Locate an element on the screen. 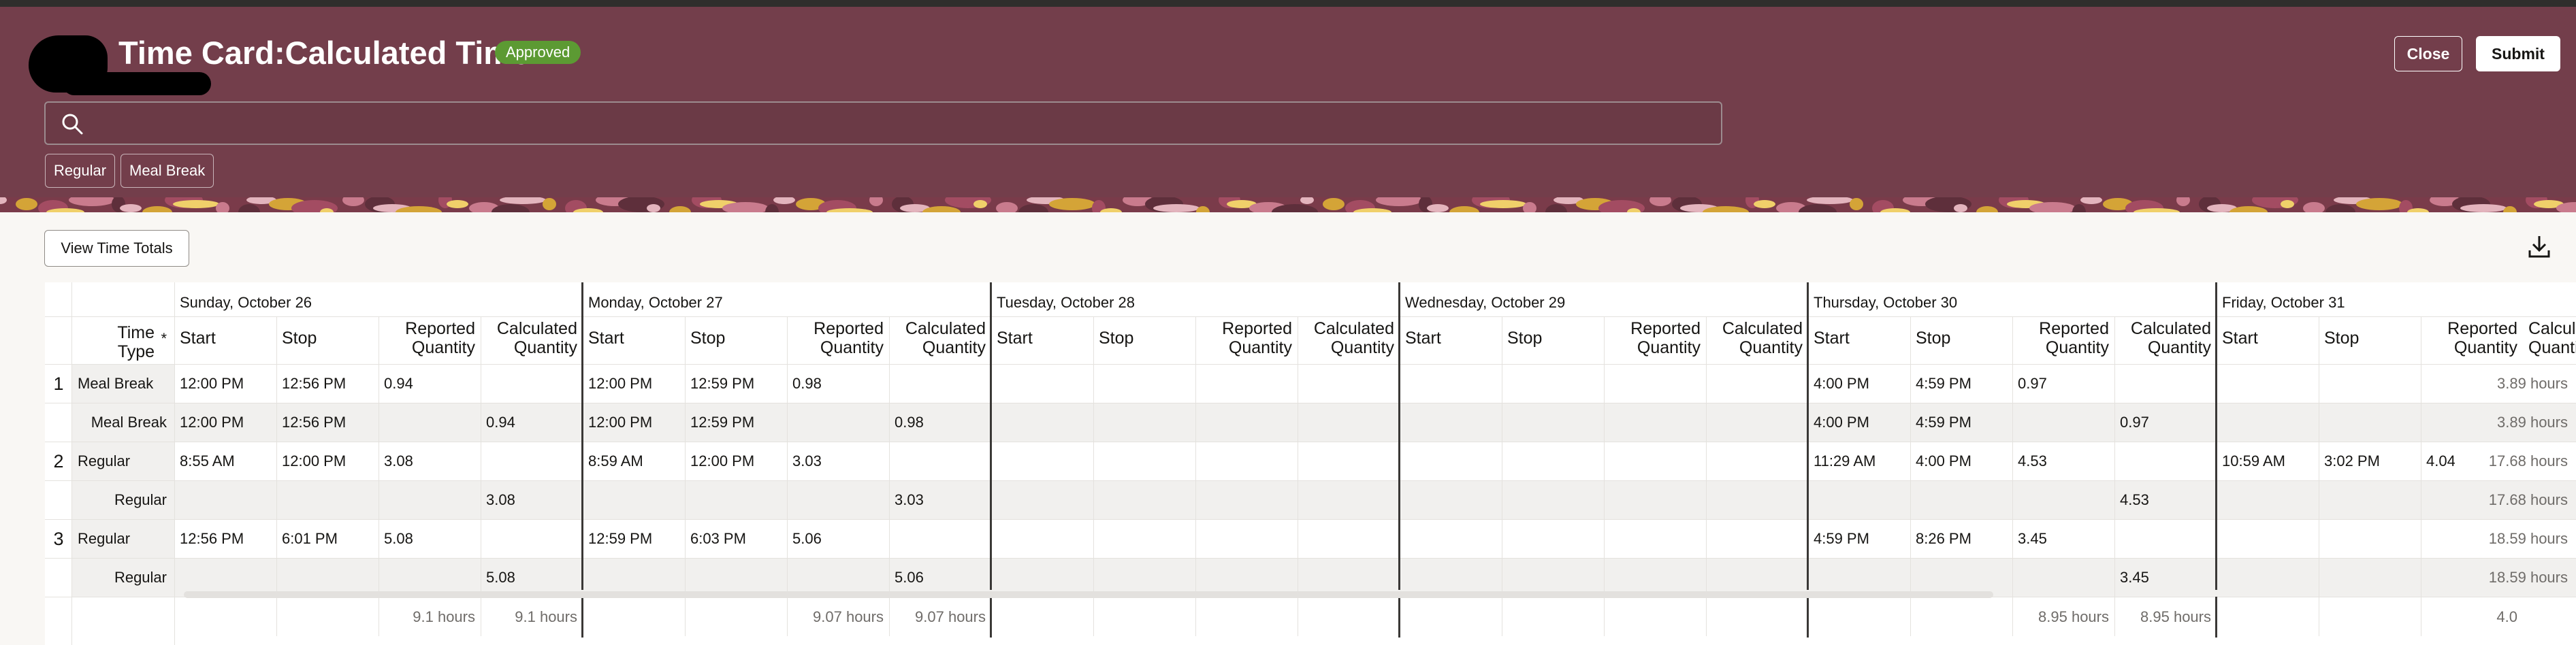 The height and width of the screenshot is (645, 2576). time-type-cell: Meal Break is located at coordinates (123, 383).